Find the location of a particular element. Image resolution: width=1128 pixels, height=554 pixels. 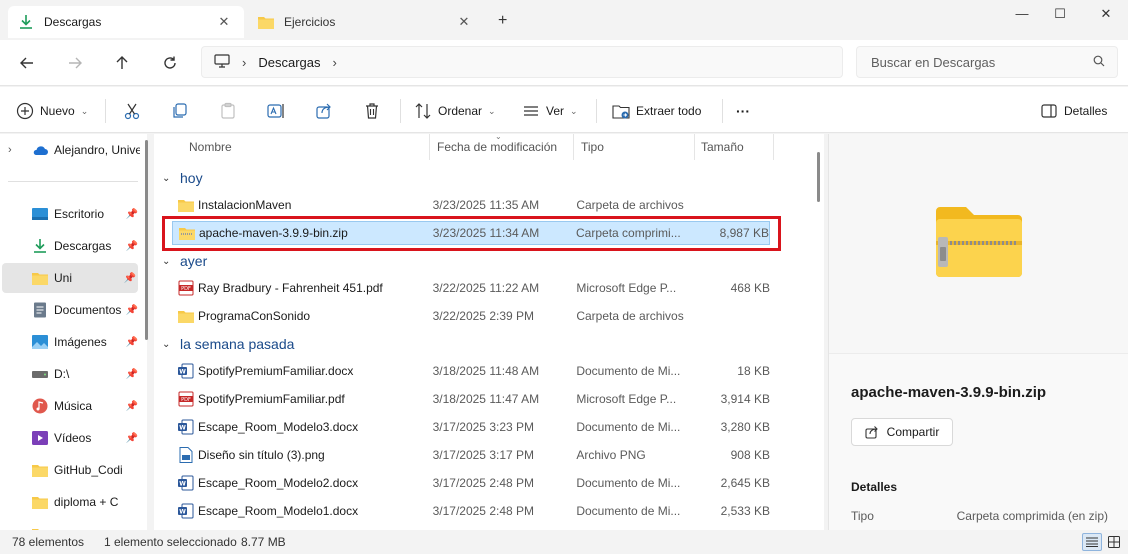

search-box is located at coordinates (987, 62).